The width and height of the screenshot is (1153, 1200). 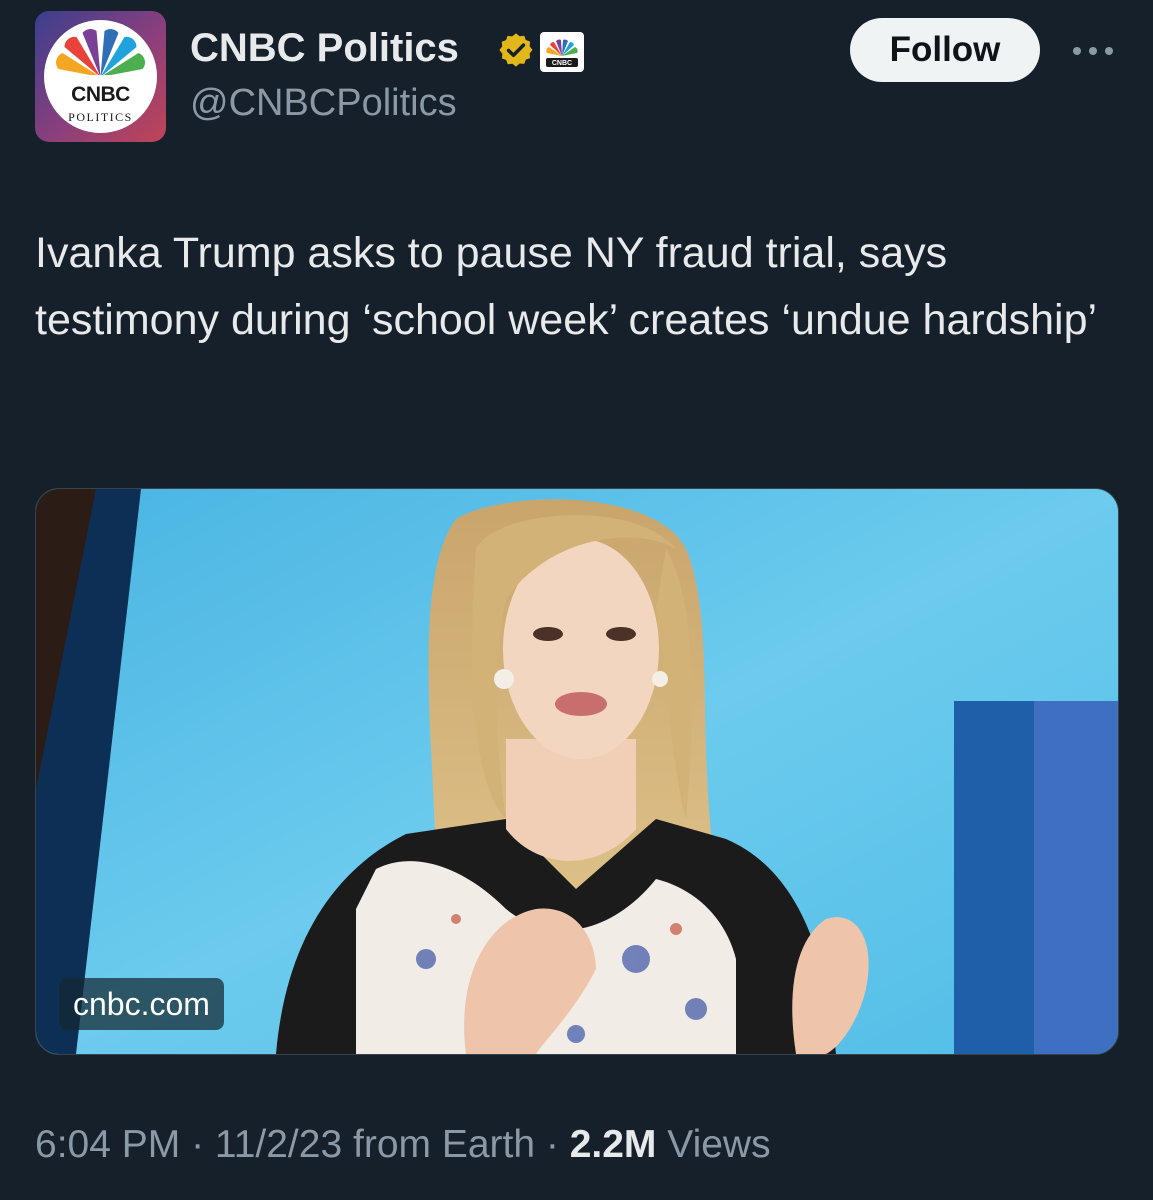 What do you see at coordinates (100, 76) in the screenshot?
I see `avatar: CNBC POLITICS` at bounding box center [100, 76].